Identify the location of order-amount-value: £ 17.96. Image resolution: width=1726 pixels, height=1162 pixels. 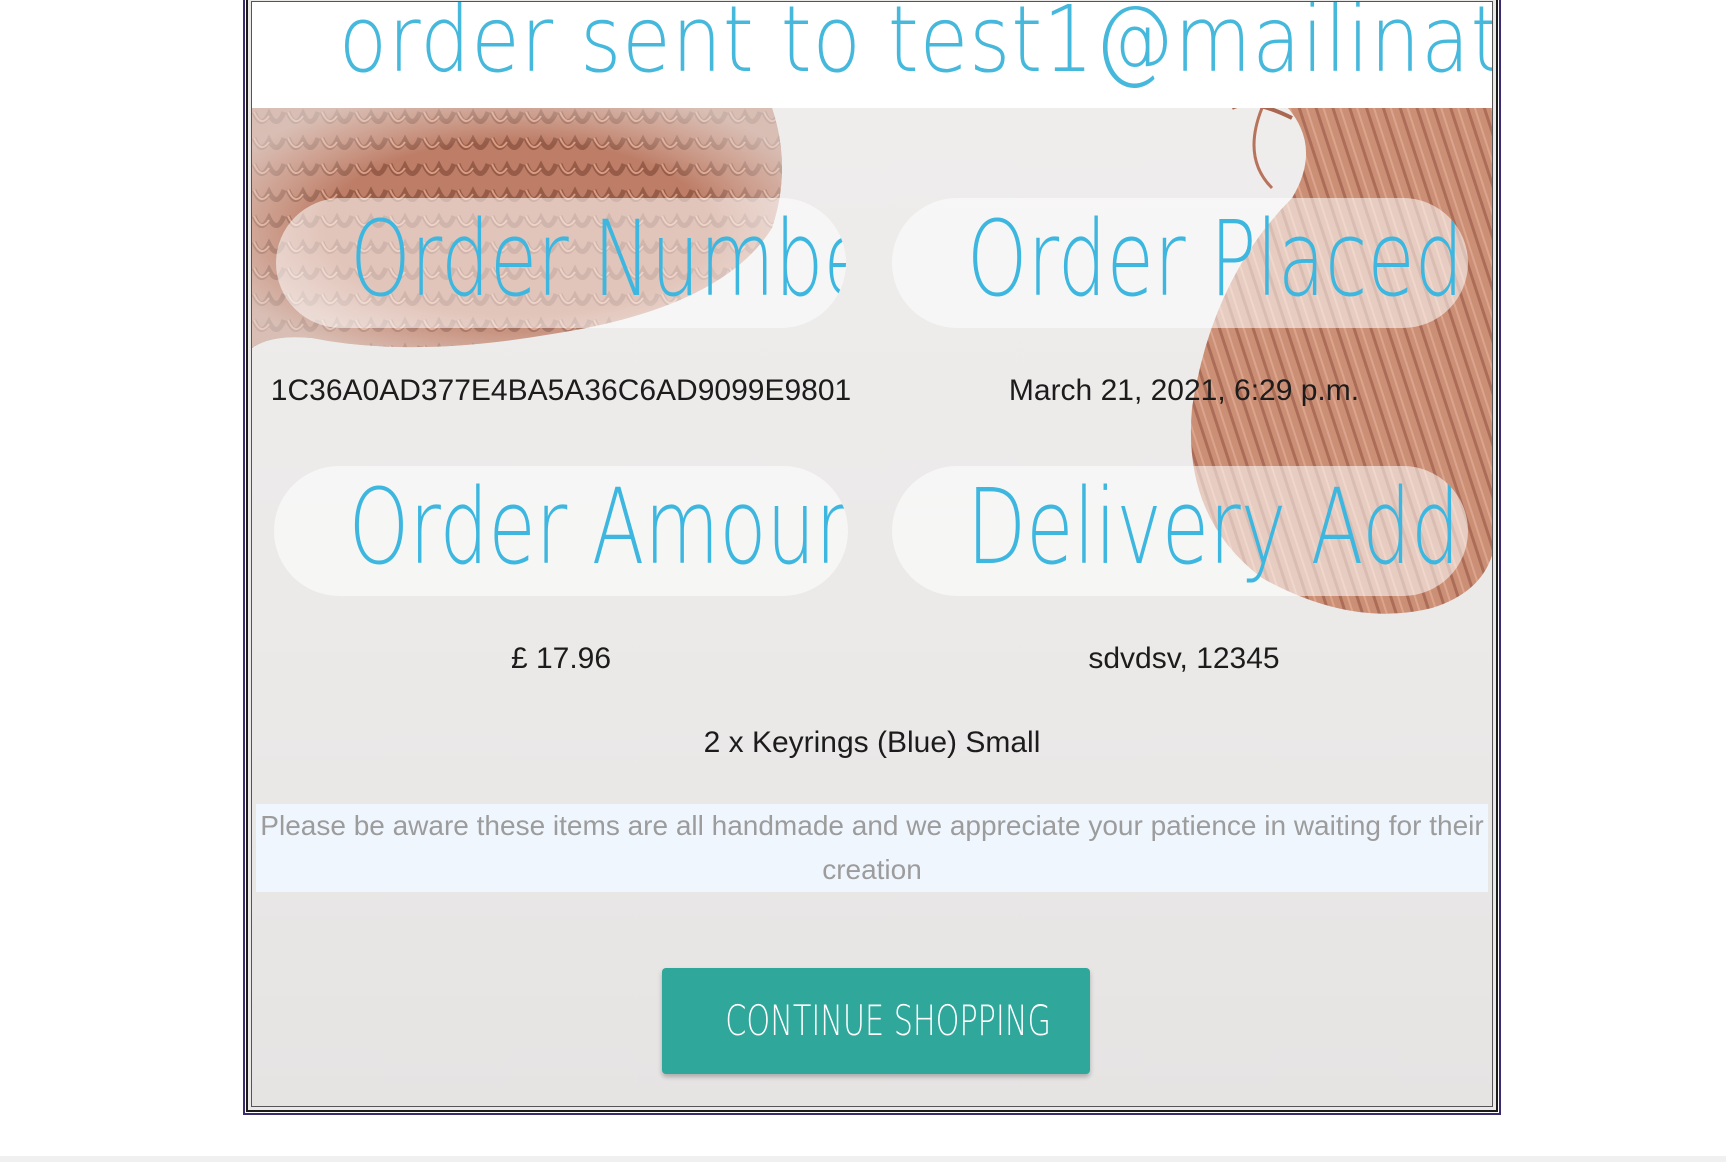
(561, 658).